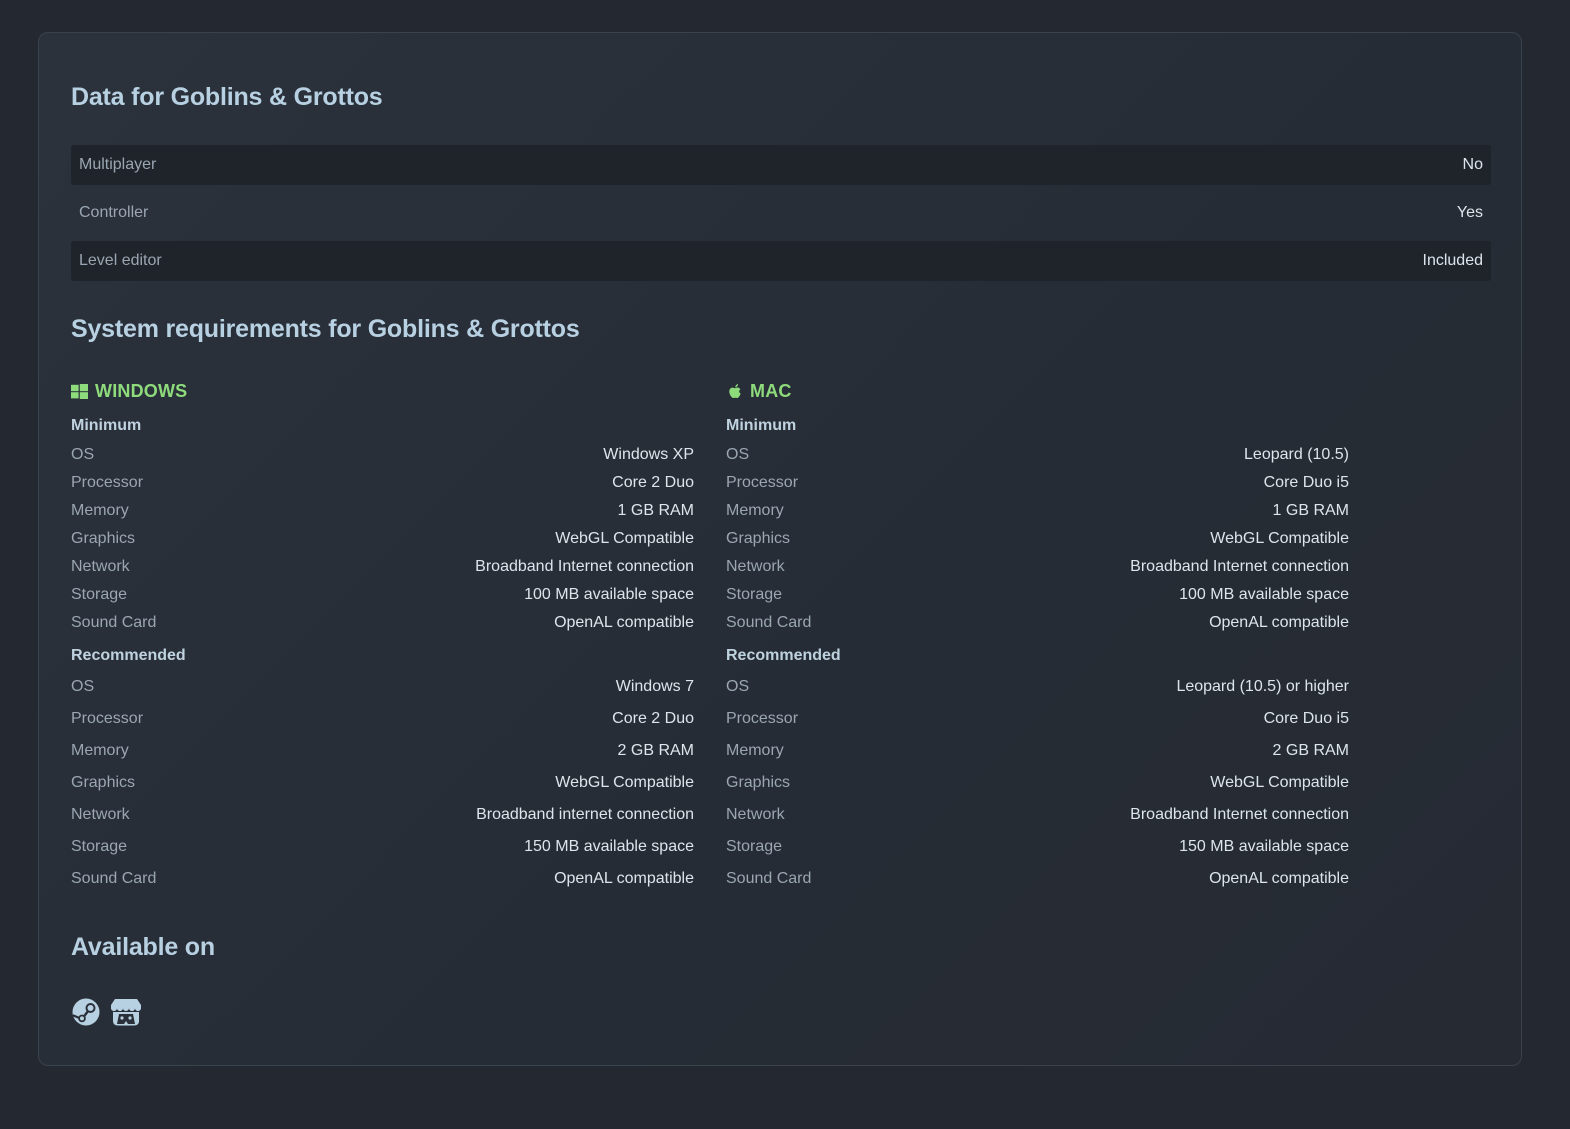 This screenshot has width=1570, height=1129. Describe the element at coordinates (781, 261) in the screenshot. I see `feature-row-level-editor: Level editor Included` at that location.